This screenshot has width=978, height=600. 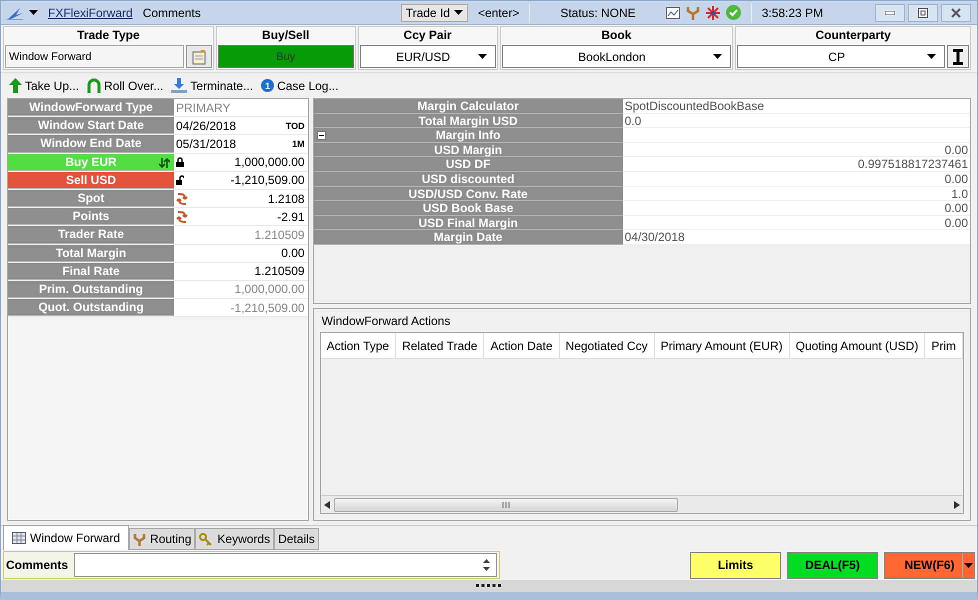 What do you see at coordinates (468, 121) in the screenshot?
I see `field-label: Total Margin USD` at bounding box center [468, 121].